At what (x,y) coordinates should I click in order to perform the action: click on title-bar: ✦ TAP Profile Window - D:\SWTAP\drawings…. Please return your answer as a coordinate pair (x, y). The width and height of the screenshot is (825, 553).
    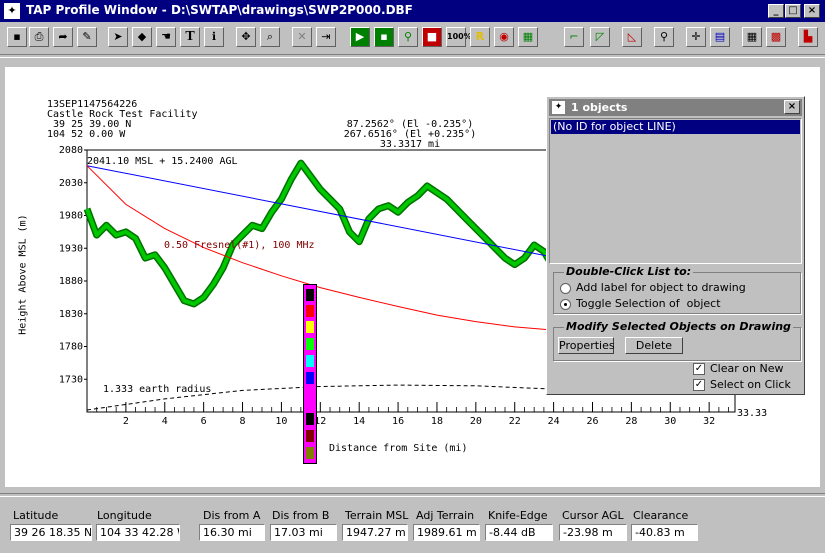
    Looking at the image, I should click on (412, 11).